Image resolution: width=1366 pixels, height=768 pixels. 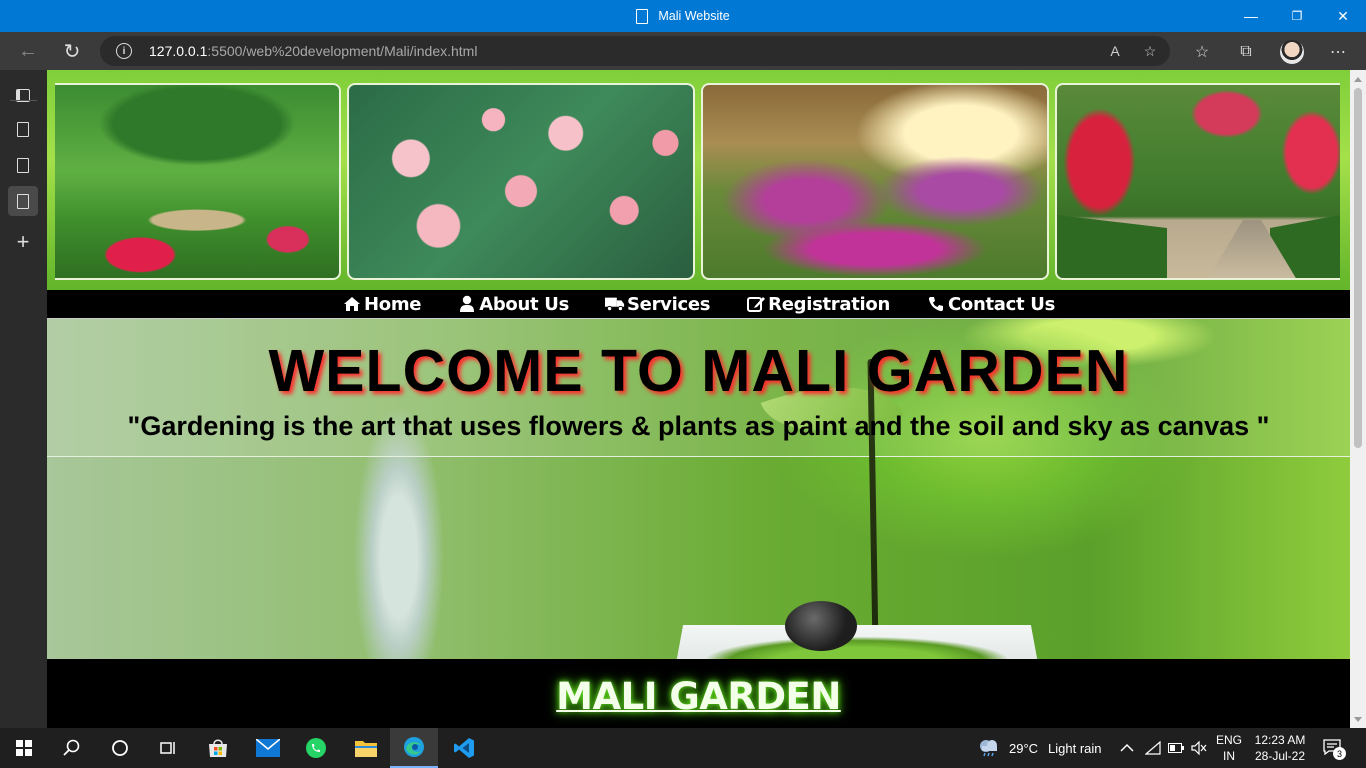 I want to click on brand-section: MALI GARDEN, so click(x=698, y=693).